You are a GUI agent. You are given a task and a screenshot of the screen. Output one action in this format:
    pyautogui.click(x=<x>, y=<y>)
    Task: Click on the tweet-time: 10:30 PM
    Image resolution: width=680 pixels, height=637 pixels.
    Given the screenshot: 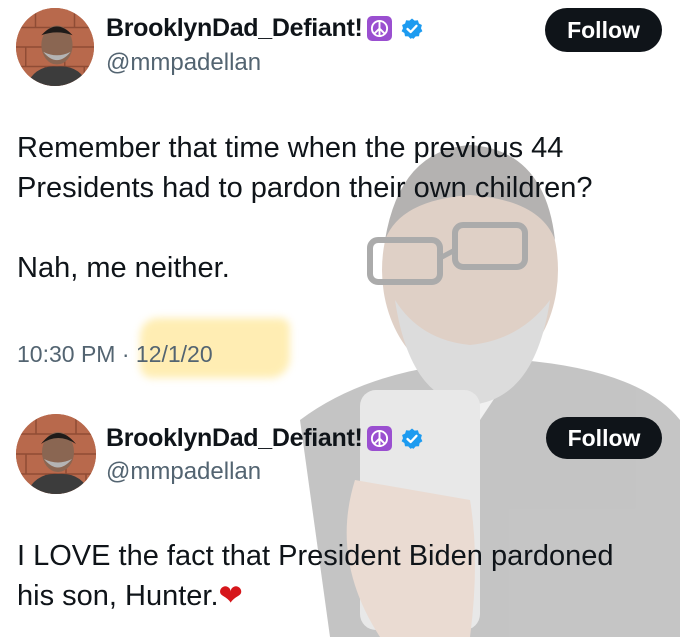 What is the action you would take?
    pyautogui.click(x=66, y=354)
    